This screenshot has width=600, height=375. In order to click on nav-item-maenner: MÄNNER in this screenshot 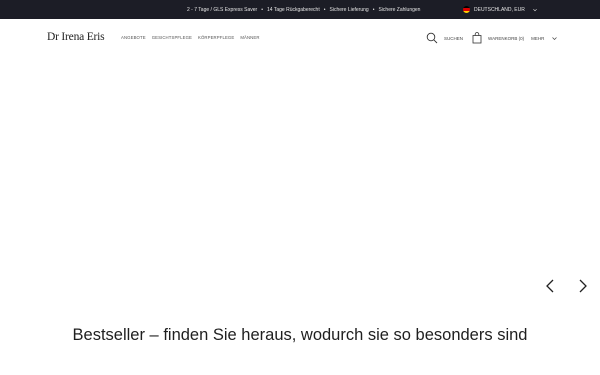, I will do `click(249, 37)`.